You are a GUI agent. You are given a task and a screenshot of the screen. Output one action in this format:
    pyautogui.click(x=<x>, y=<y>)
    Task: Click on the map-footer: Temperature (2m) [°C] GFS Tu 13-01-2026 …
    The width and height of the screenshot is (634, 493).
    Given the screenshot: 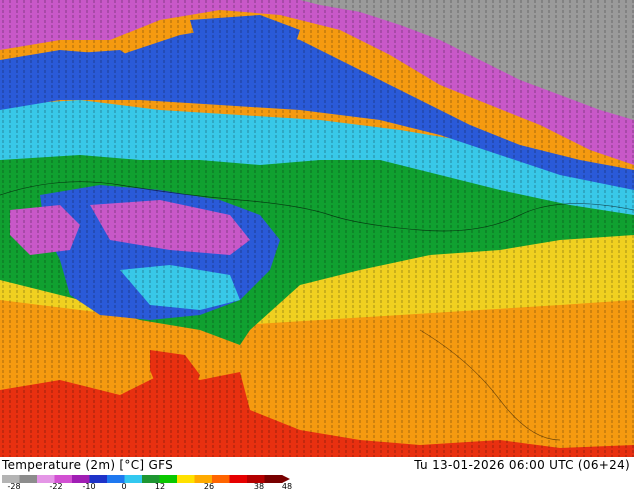 What is the action you would take?
    pyautogui.click(x=317, y=475)
    